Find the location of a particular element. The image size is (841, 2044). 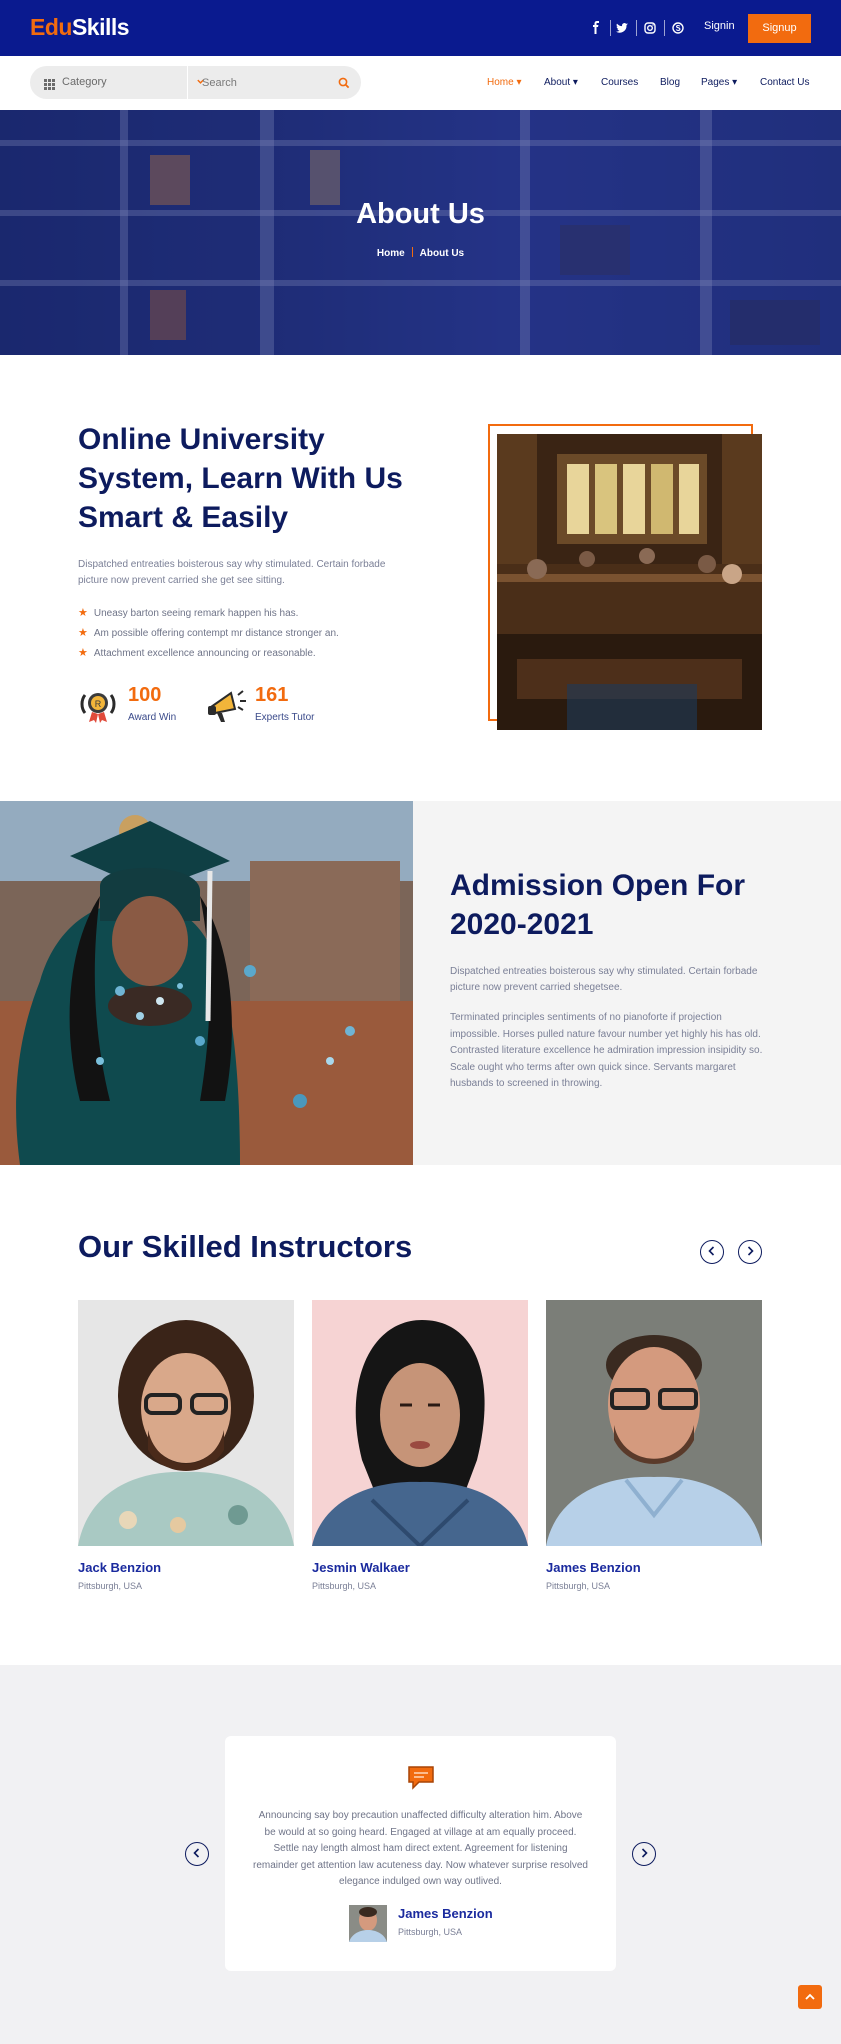

signup-button: Signup is located at coordinates (779, 28).